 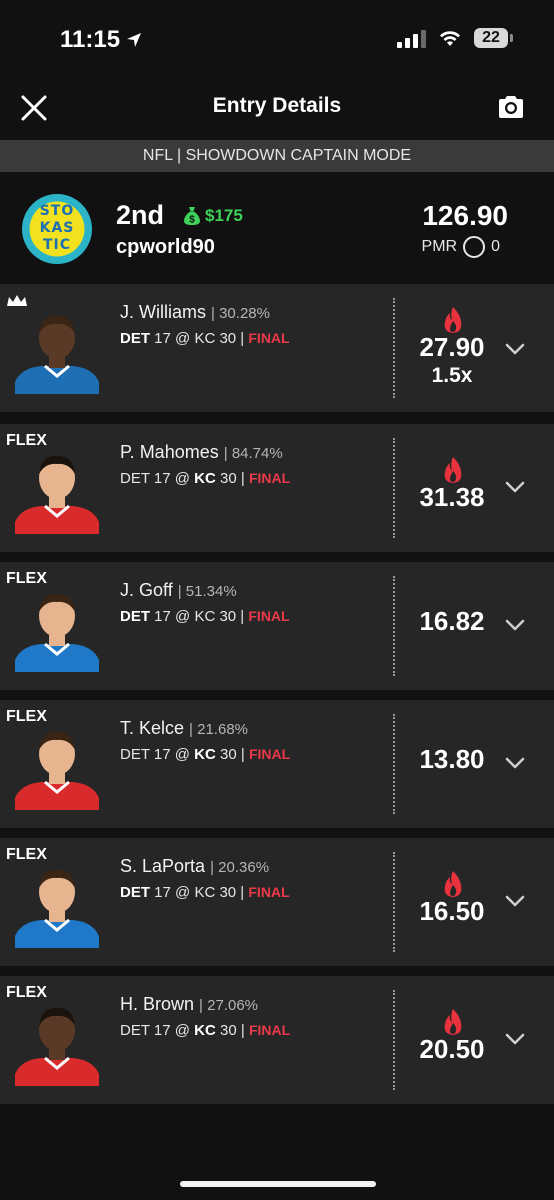 I want to click on page-title: Entry Details, so click(x=277, y=105).